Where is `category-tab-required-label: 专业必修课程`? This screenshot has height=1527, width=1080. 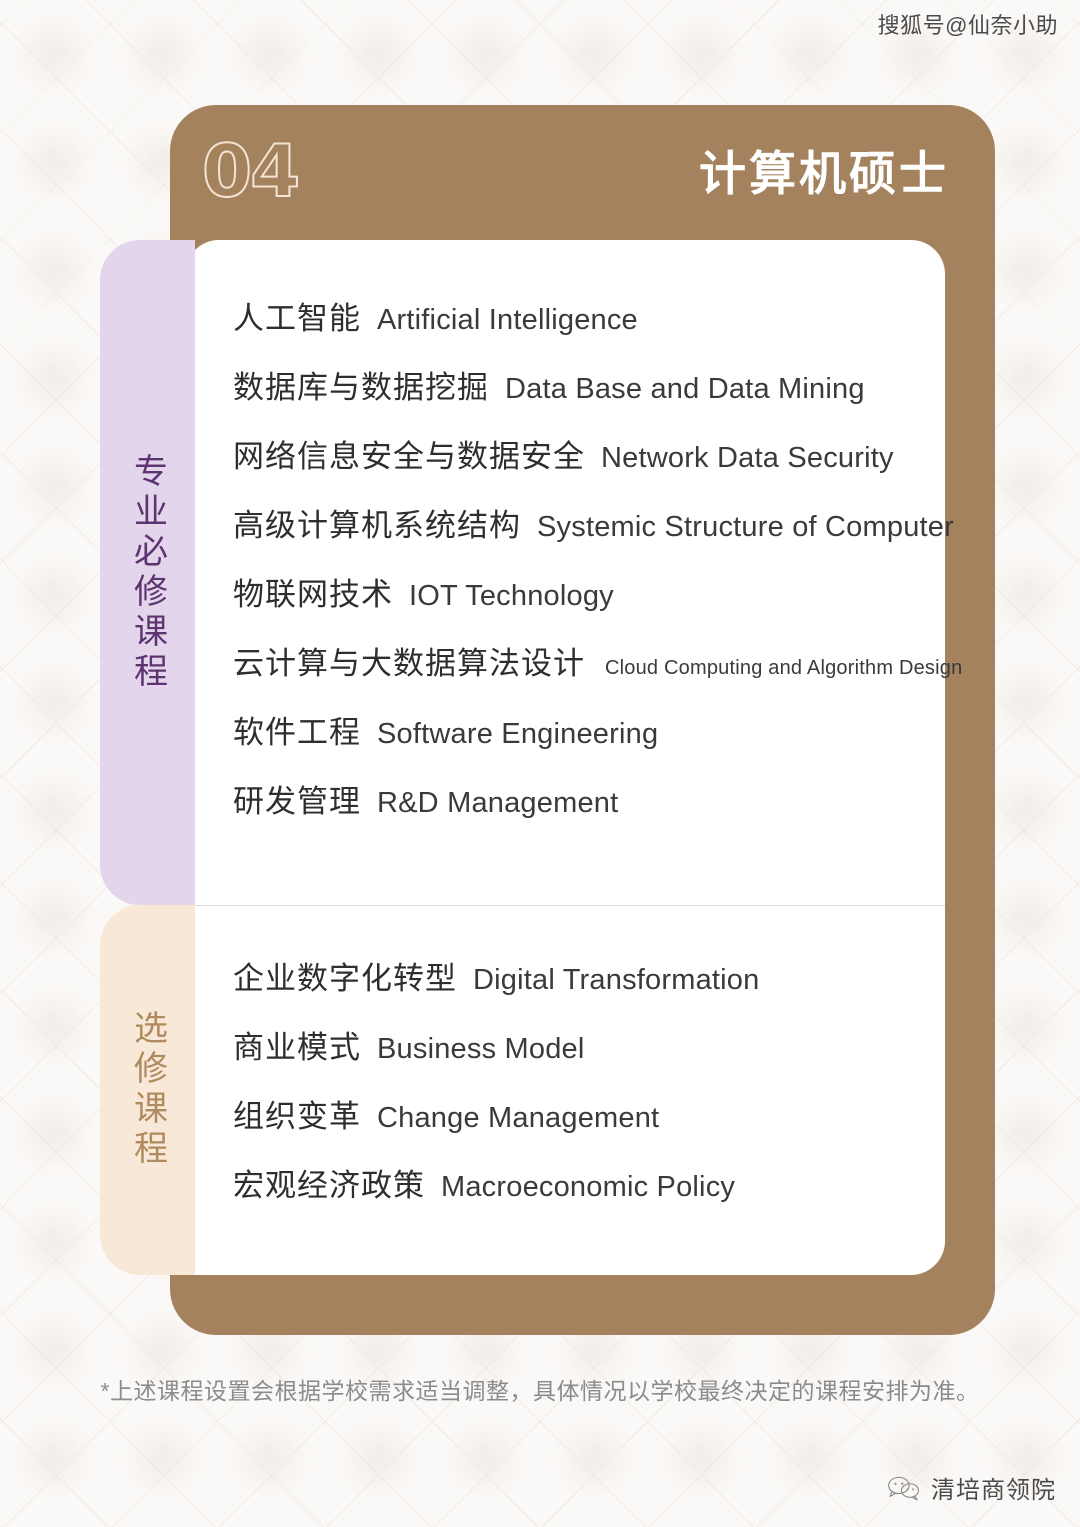
category-tab-required-label: 专业必修课程 is located at coordinates (147, 572).